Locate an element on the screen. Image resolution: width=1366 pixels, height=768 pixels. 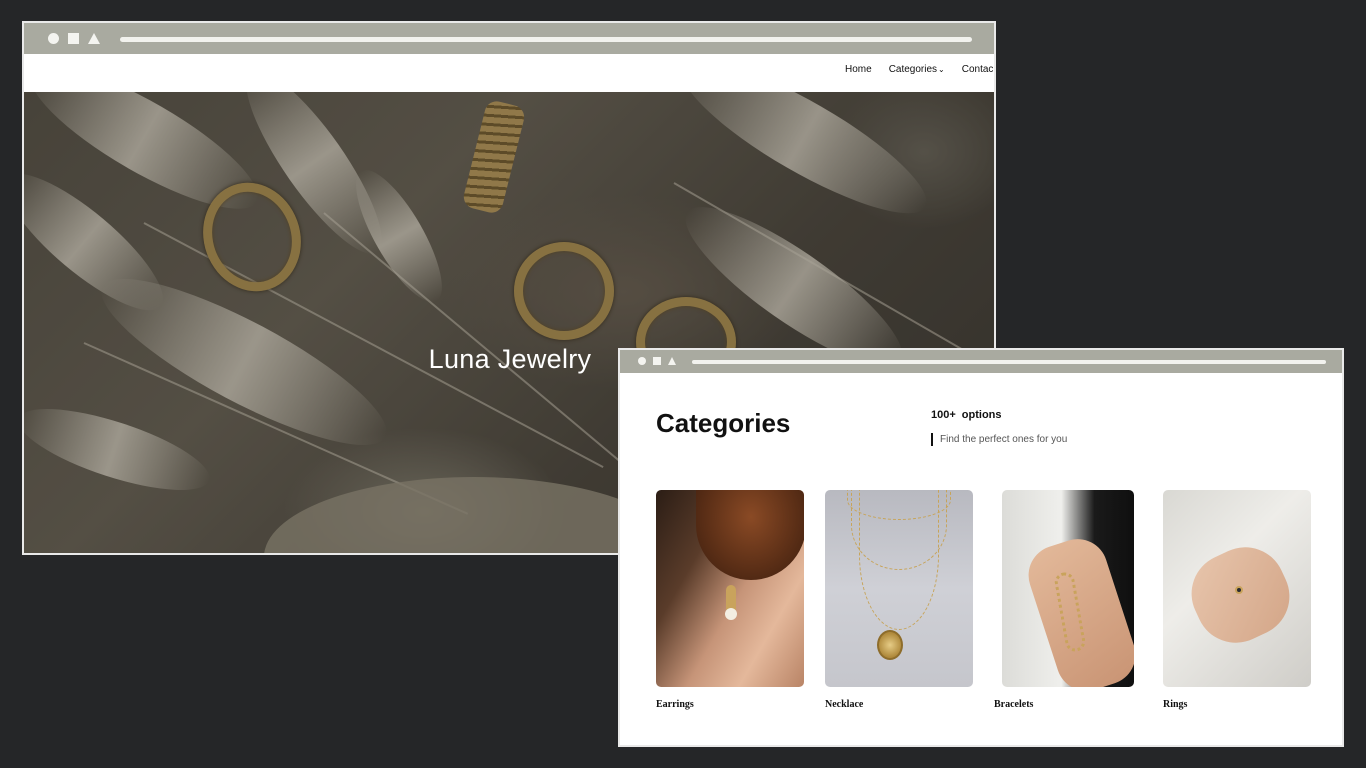
chevron-down-icon: ⌄ is located at coordinates (941, 69).